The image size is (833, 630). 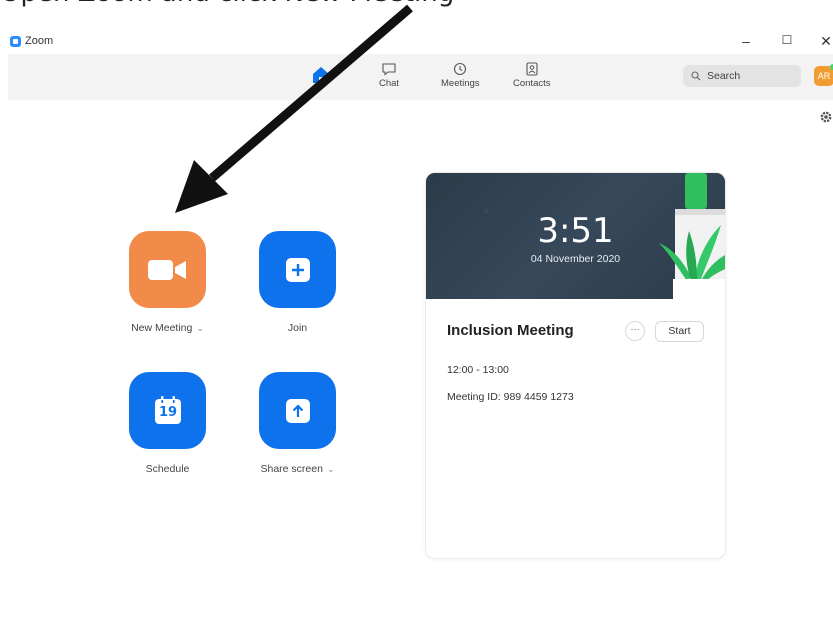 I want to click on zoom-logo-icon, so click(x=15, y=41).